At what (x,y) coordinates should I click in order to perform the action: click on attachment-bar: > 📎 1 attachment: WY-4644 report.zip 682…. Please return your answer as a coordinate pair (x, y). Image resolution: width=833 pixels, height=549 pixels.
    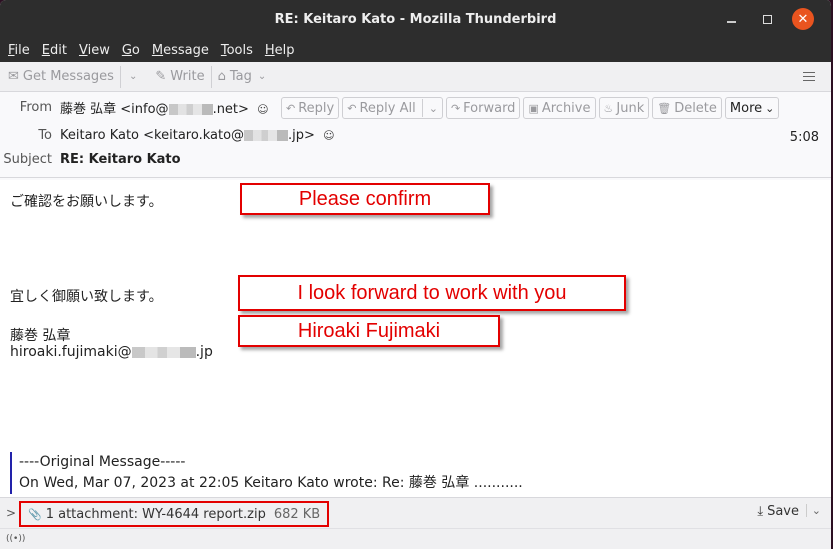
    Looking at the image, I should click on (415, 512).